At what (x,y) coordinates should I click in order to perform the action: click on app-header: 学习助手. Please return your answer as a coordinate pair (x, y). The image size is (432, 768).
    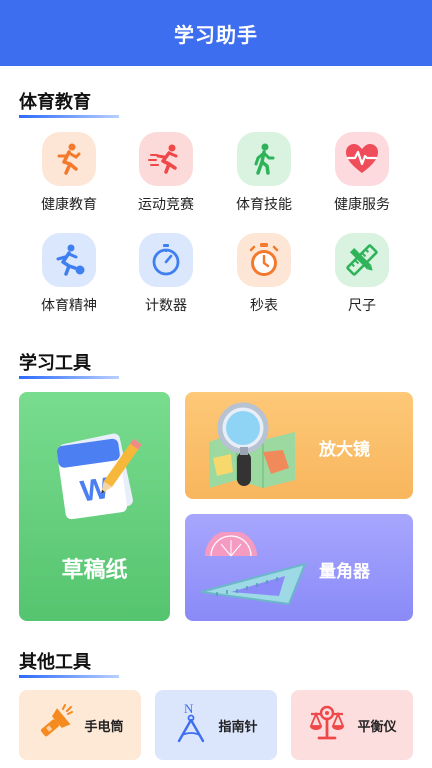
    Looking at the image, I should click on (216, 33).